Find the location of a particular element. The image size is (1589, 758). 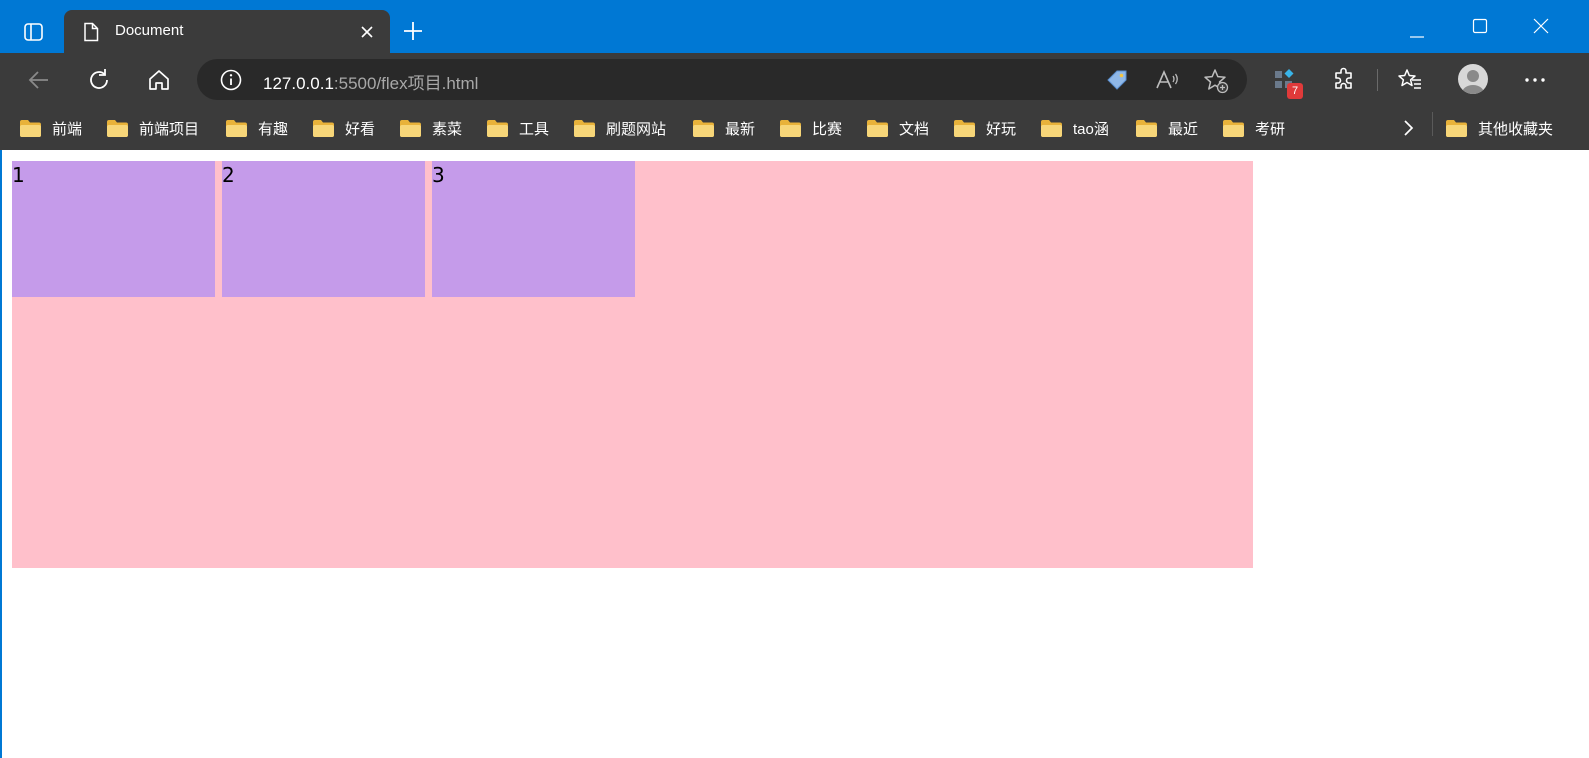

chevron-right-icon is located at coordinates (1413, 128).